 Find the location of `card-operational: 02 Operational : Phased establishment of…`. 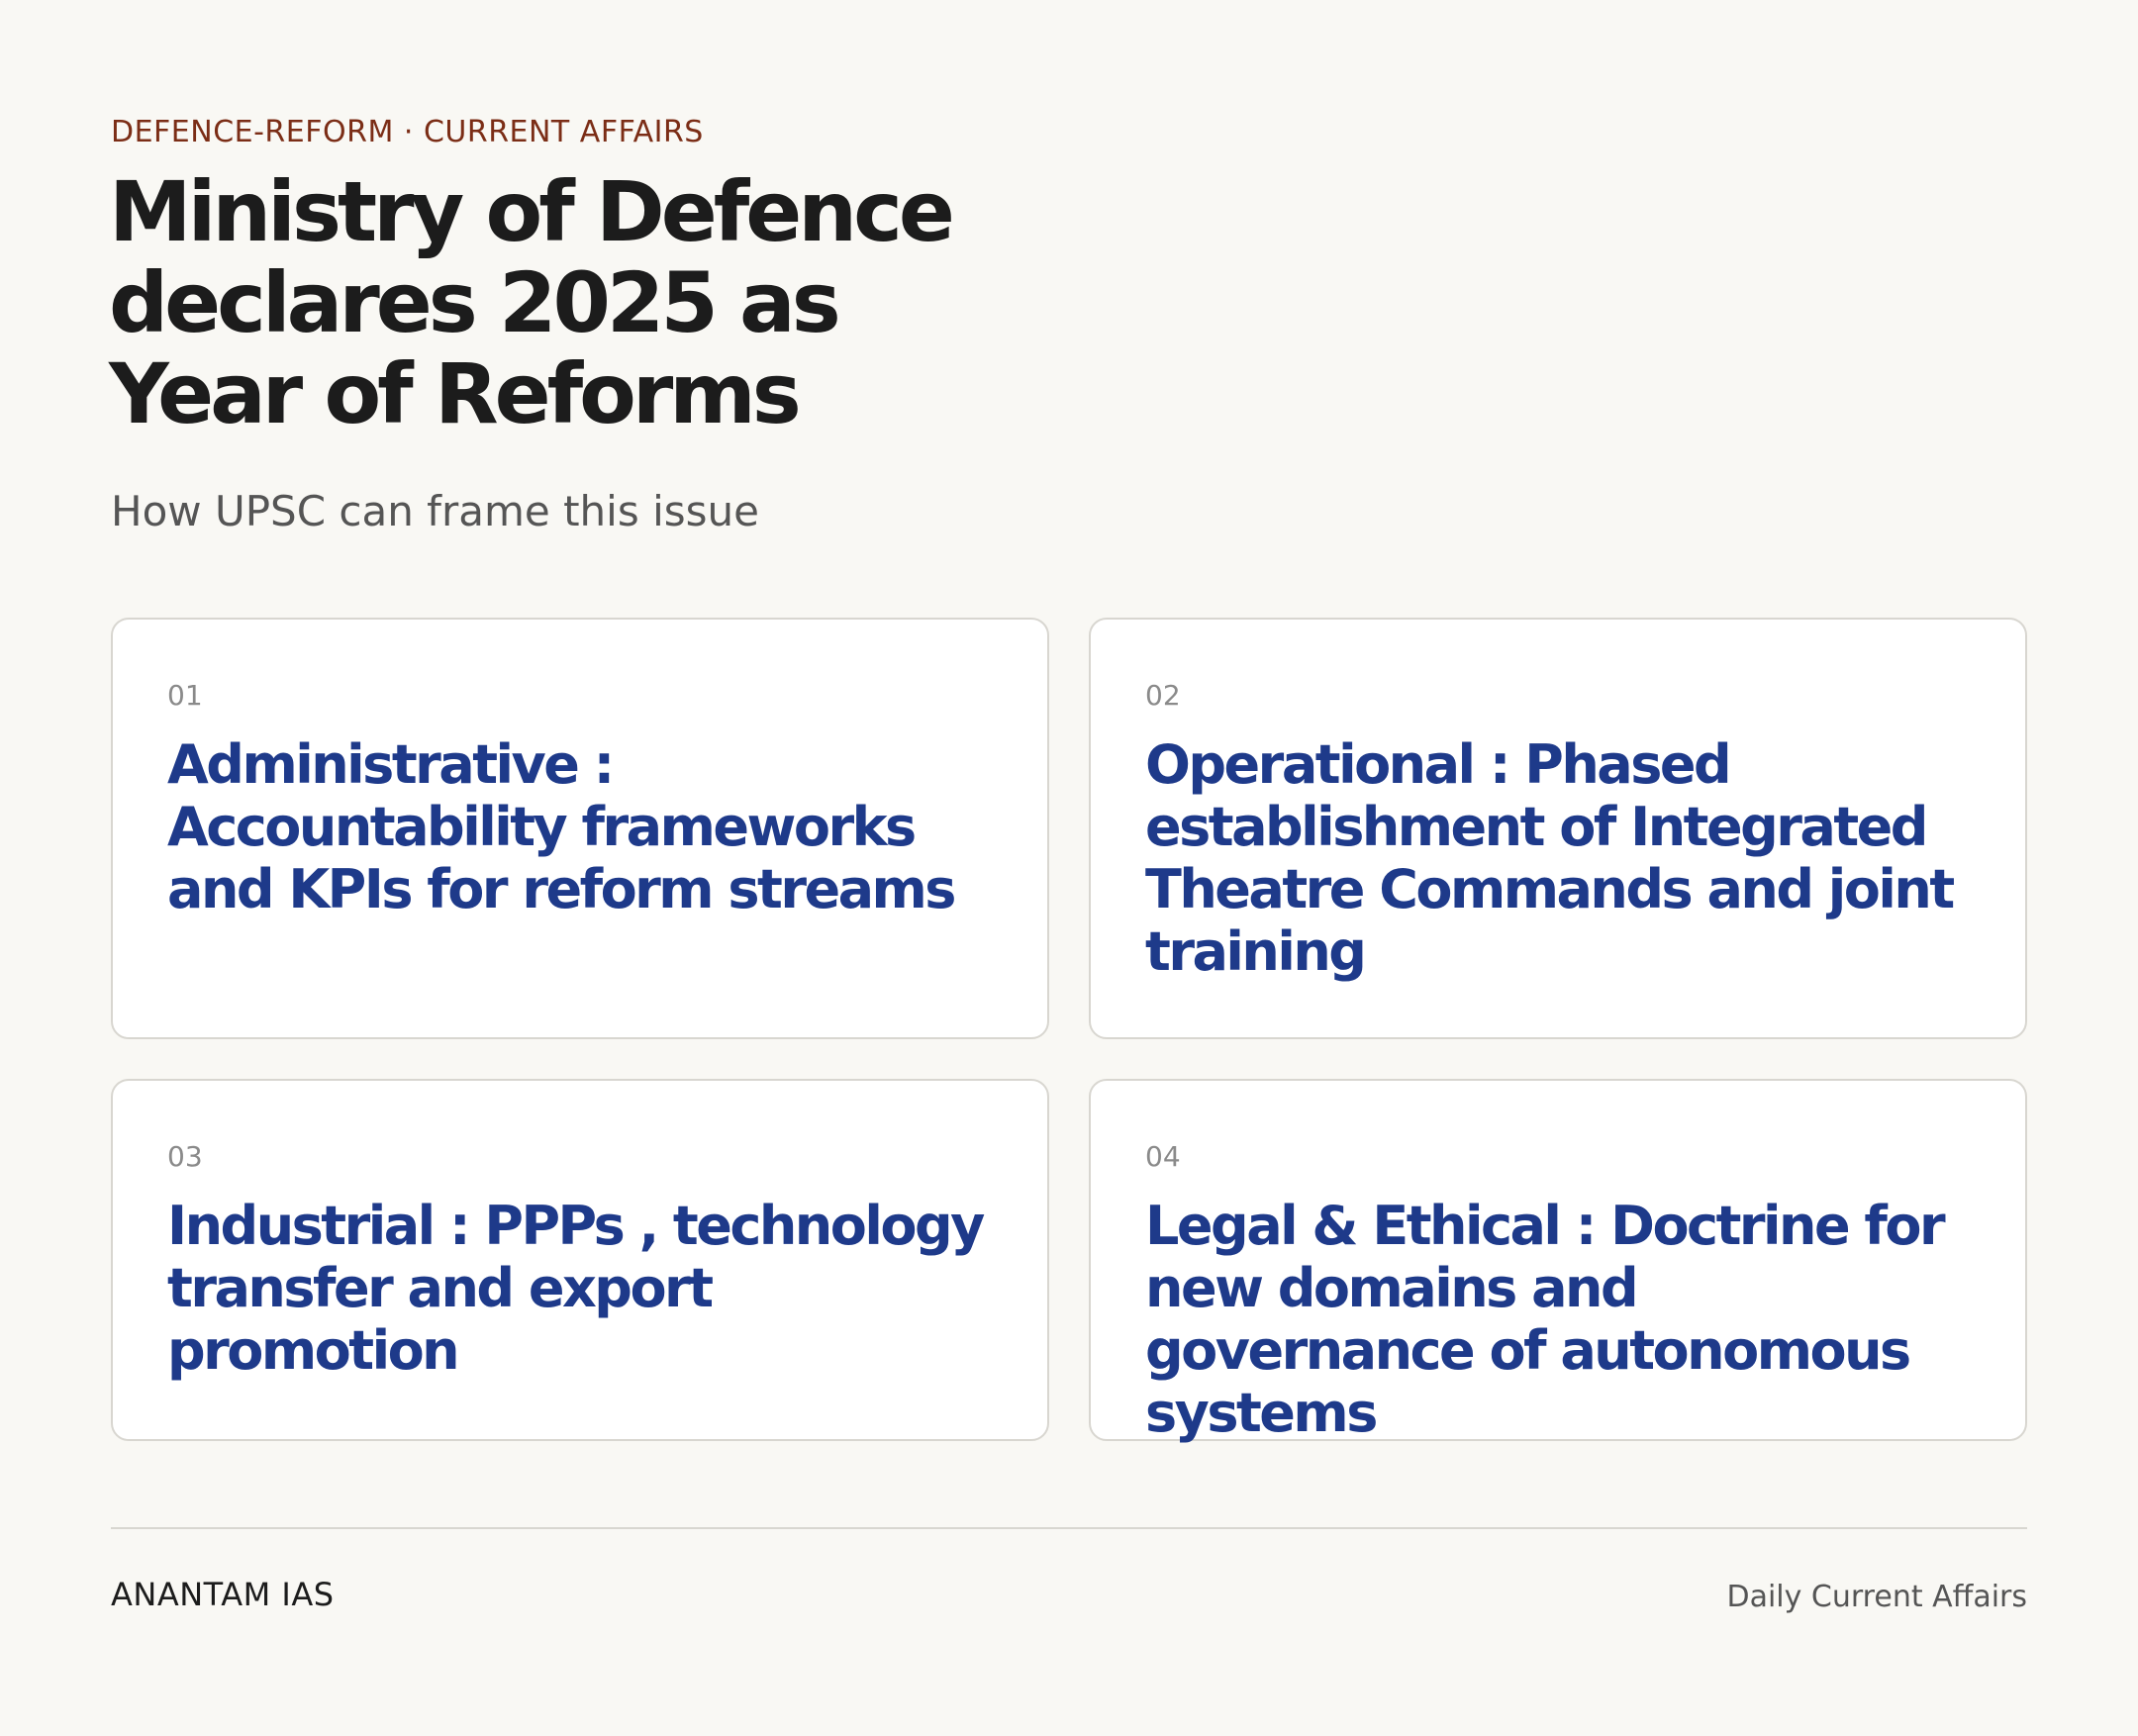

card-operational: 02 Operational : Phased establishment of… is located at coordinates (1558, 828).